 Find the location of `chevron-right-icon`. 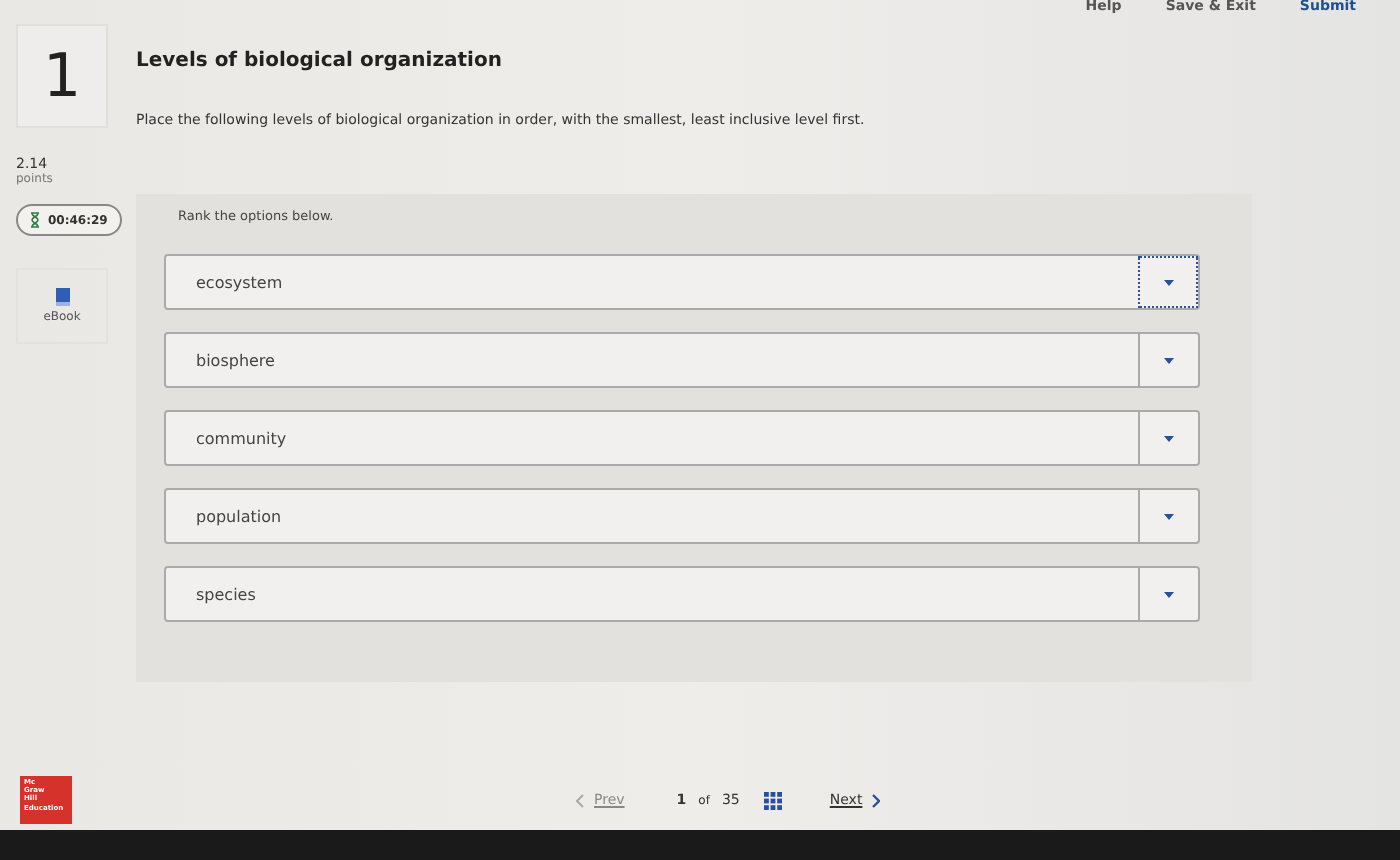

chevron-right-icon is located at coordinates (876, 800).